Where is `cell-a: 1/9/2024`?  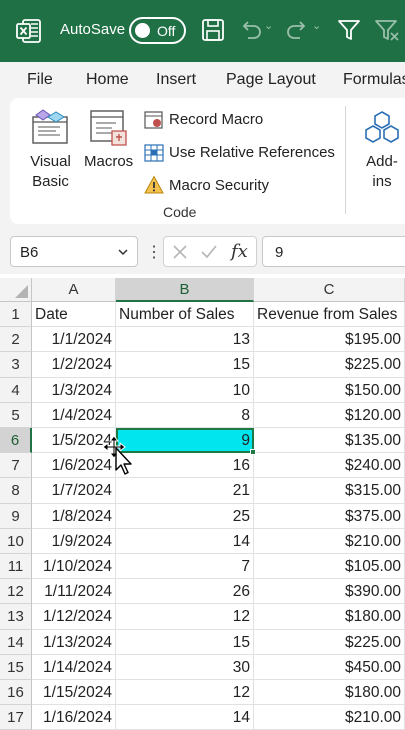 cell-a: 1/9/2024 is located at coordinates (74, 541).